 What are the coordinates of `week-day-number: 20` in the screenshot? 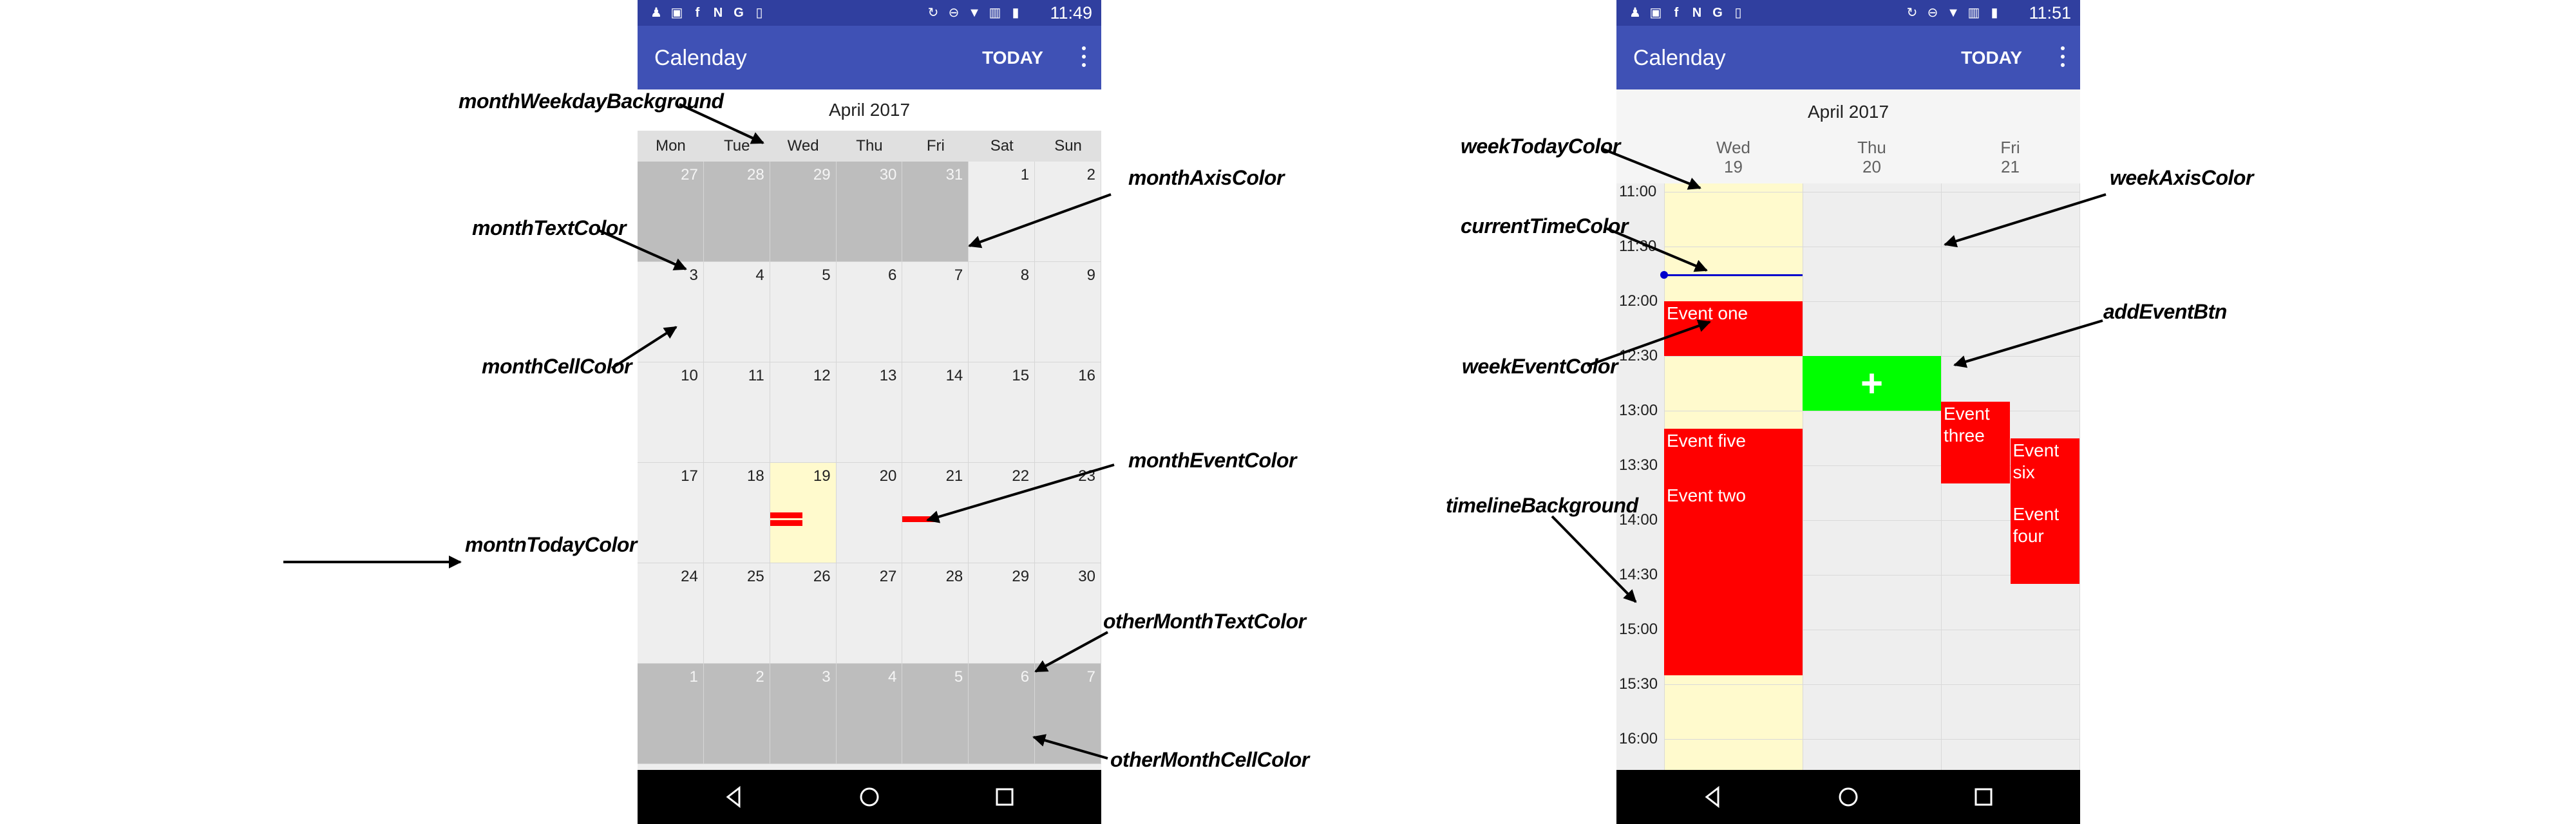 It's located at (1871, 166).